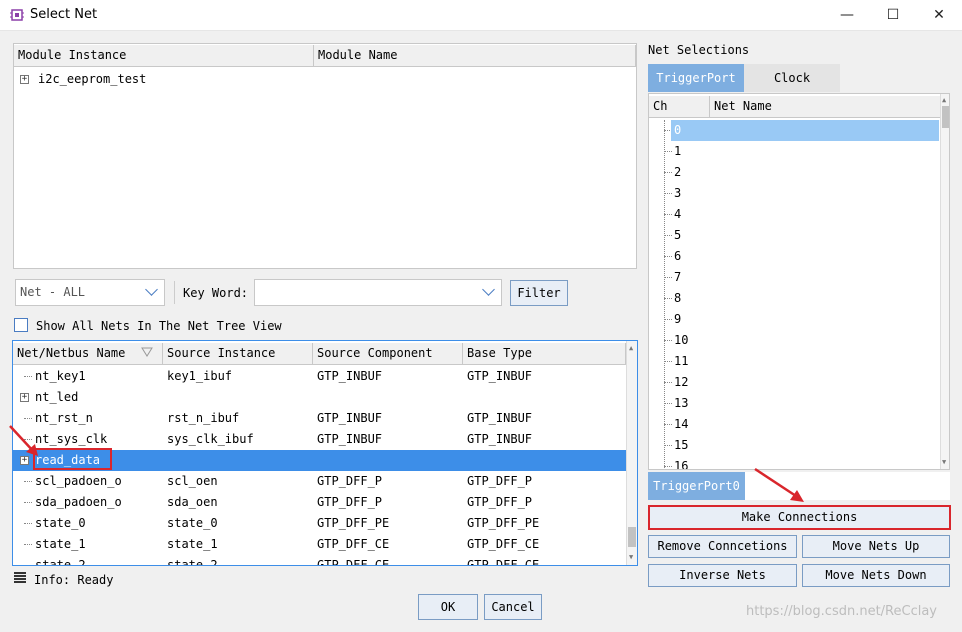 This screenshot has height=632, width=962. I want to click on net-row: nt_rst_n rst_n_ibuf GTP_INBUF GTP_INBUF, so click(320, 418).